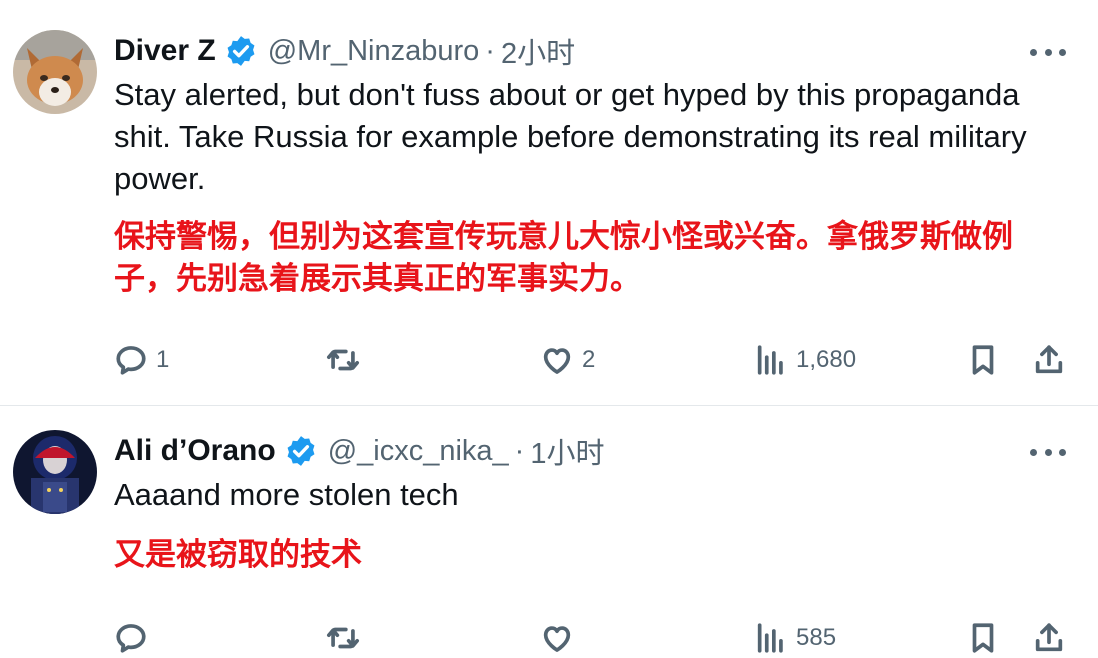  I want to click on action-bar: 1 2 1,680, so click(549, 360).